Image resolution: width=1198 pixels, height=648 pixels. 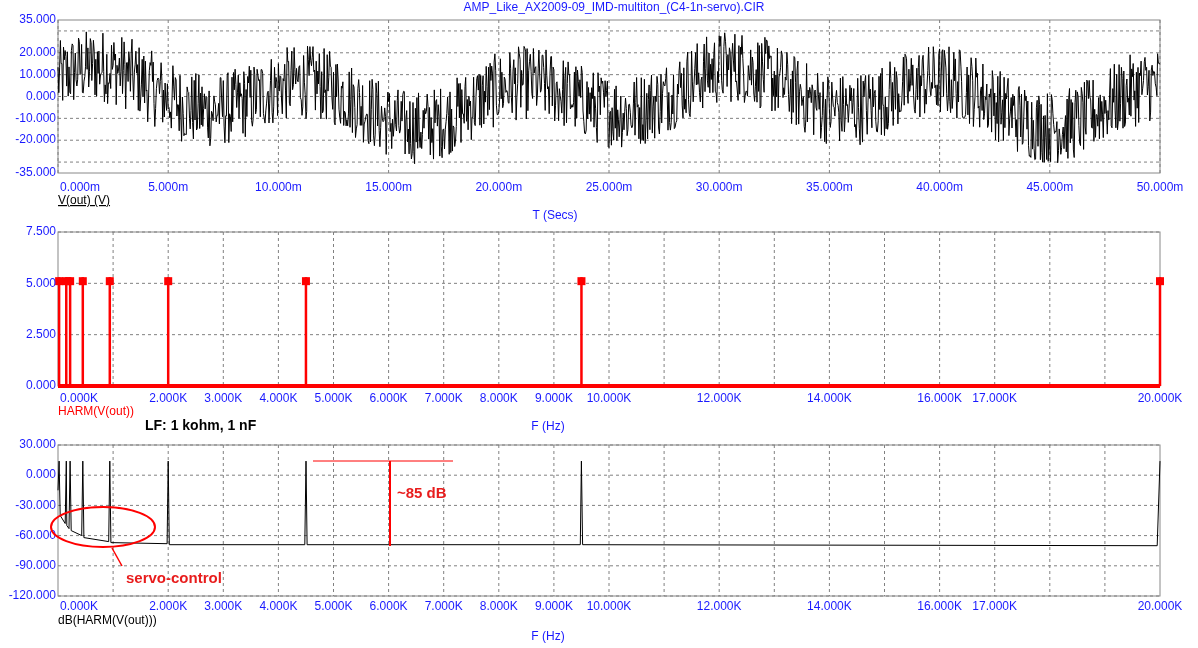 I want to click on axis-tick-label: 0.000m, so click(x=80, y=187).